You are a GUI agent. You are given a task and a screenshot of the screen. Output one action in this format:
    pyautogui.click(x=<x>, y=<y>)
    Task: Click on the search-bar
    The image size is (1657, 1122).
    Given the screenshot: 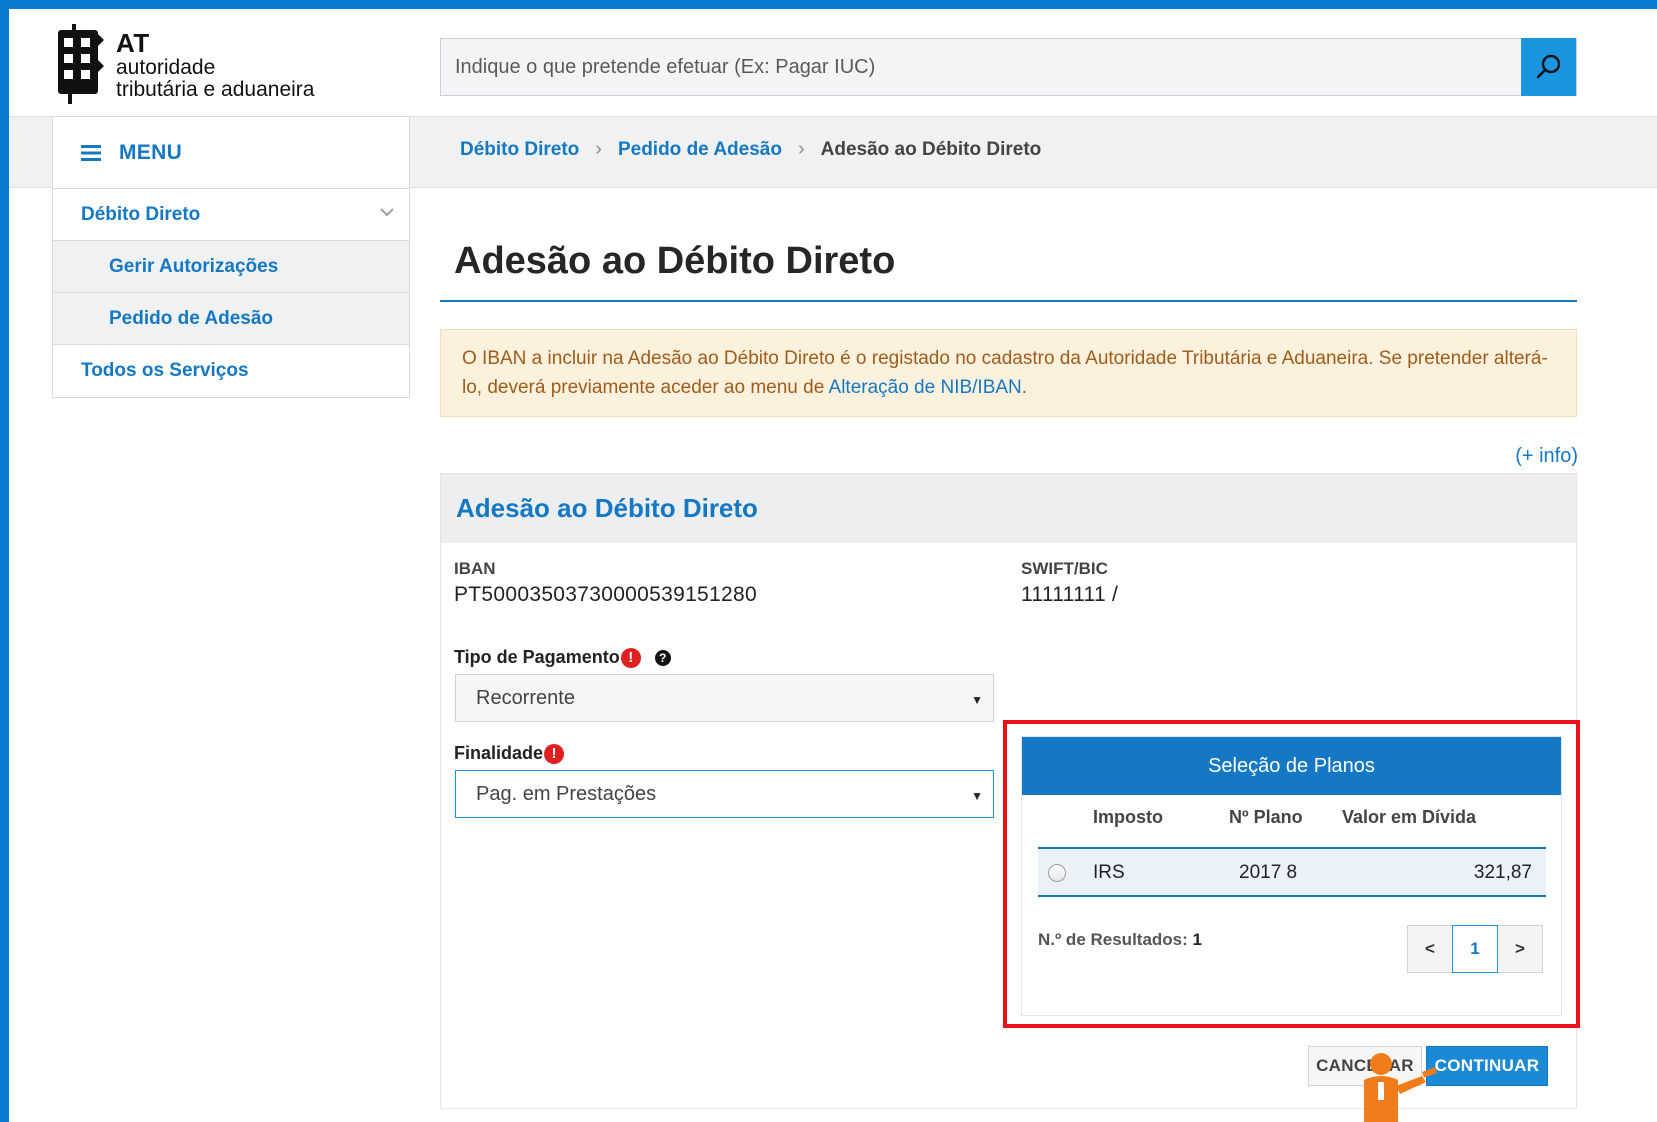 What is the action you would take?
    pyautogui.click(x=1008, y=67)
    